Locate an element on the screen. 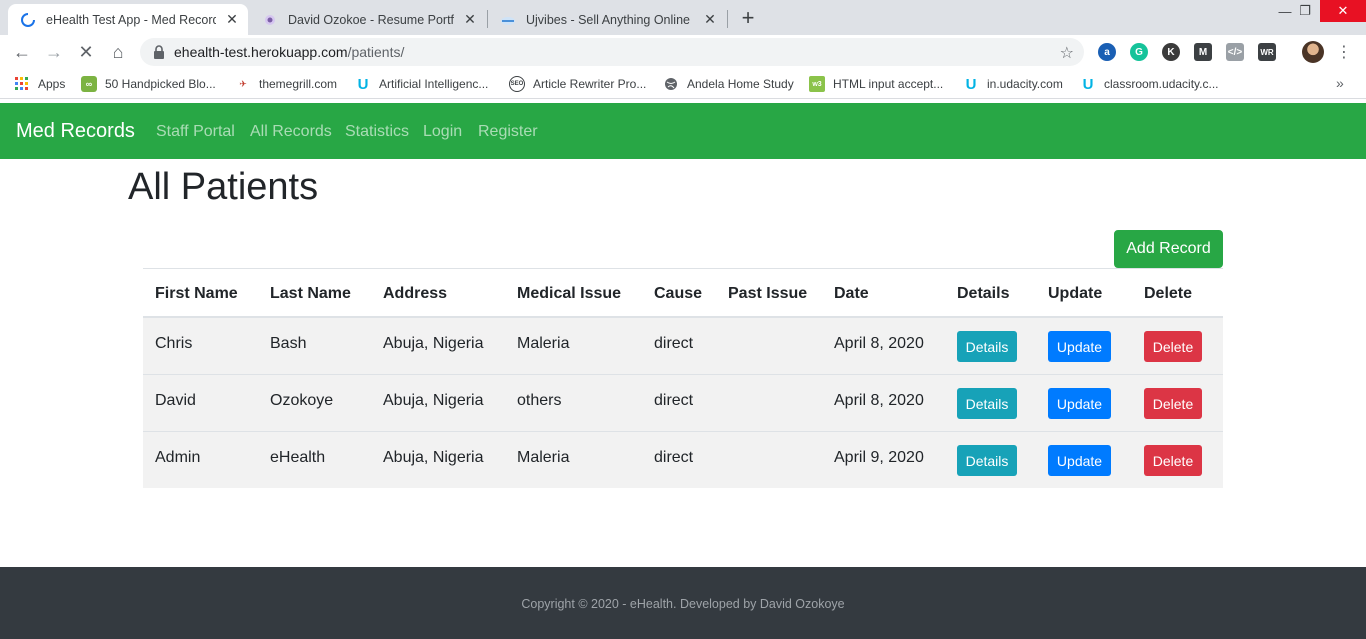  header-last-name: Last Name is located at coordinates (310, 293).